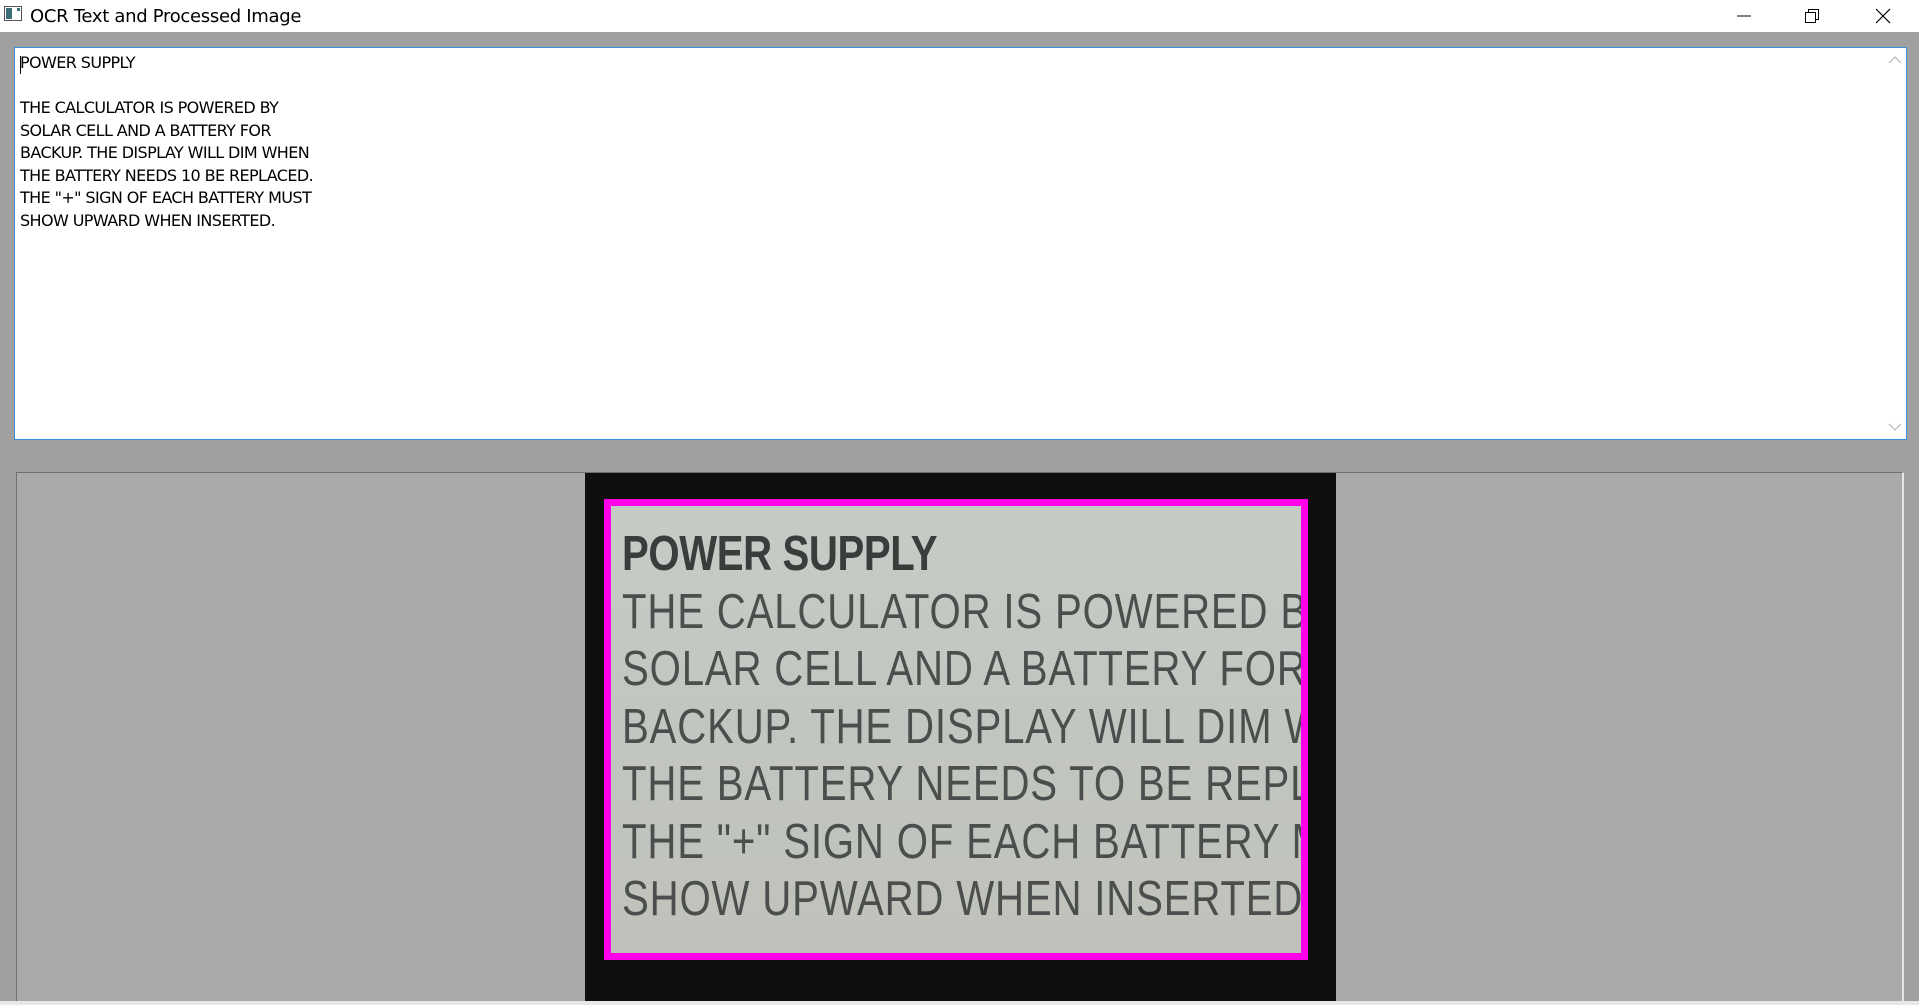 Image resolution: width=1919 pixels, height=1005 pixels. I want to click on scroll-down-icon, so click(1895, 427).